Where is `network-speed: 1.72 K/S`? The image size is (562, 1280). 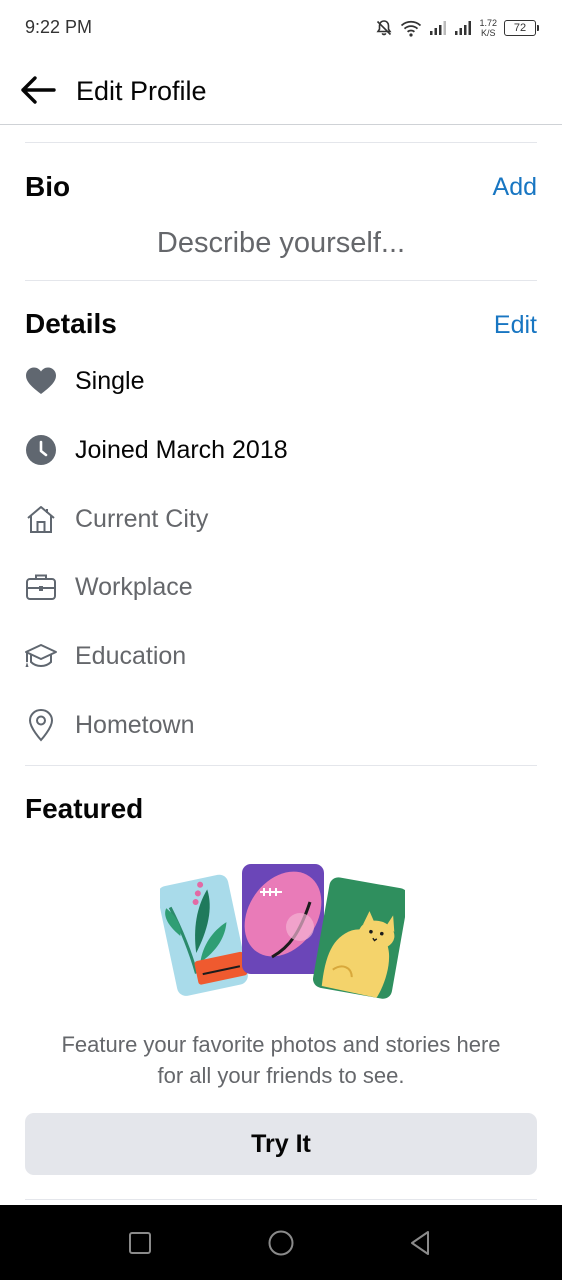 network-speed: 1.72 K/S is located at coordinates (488, 28).